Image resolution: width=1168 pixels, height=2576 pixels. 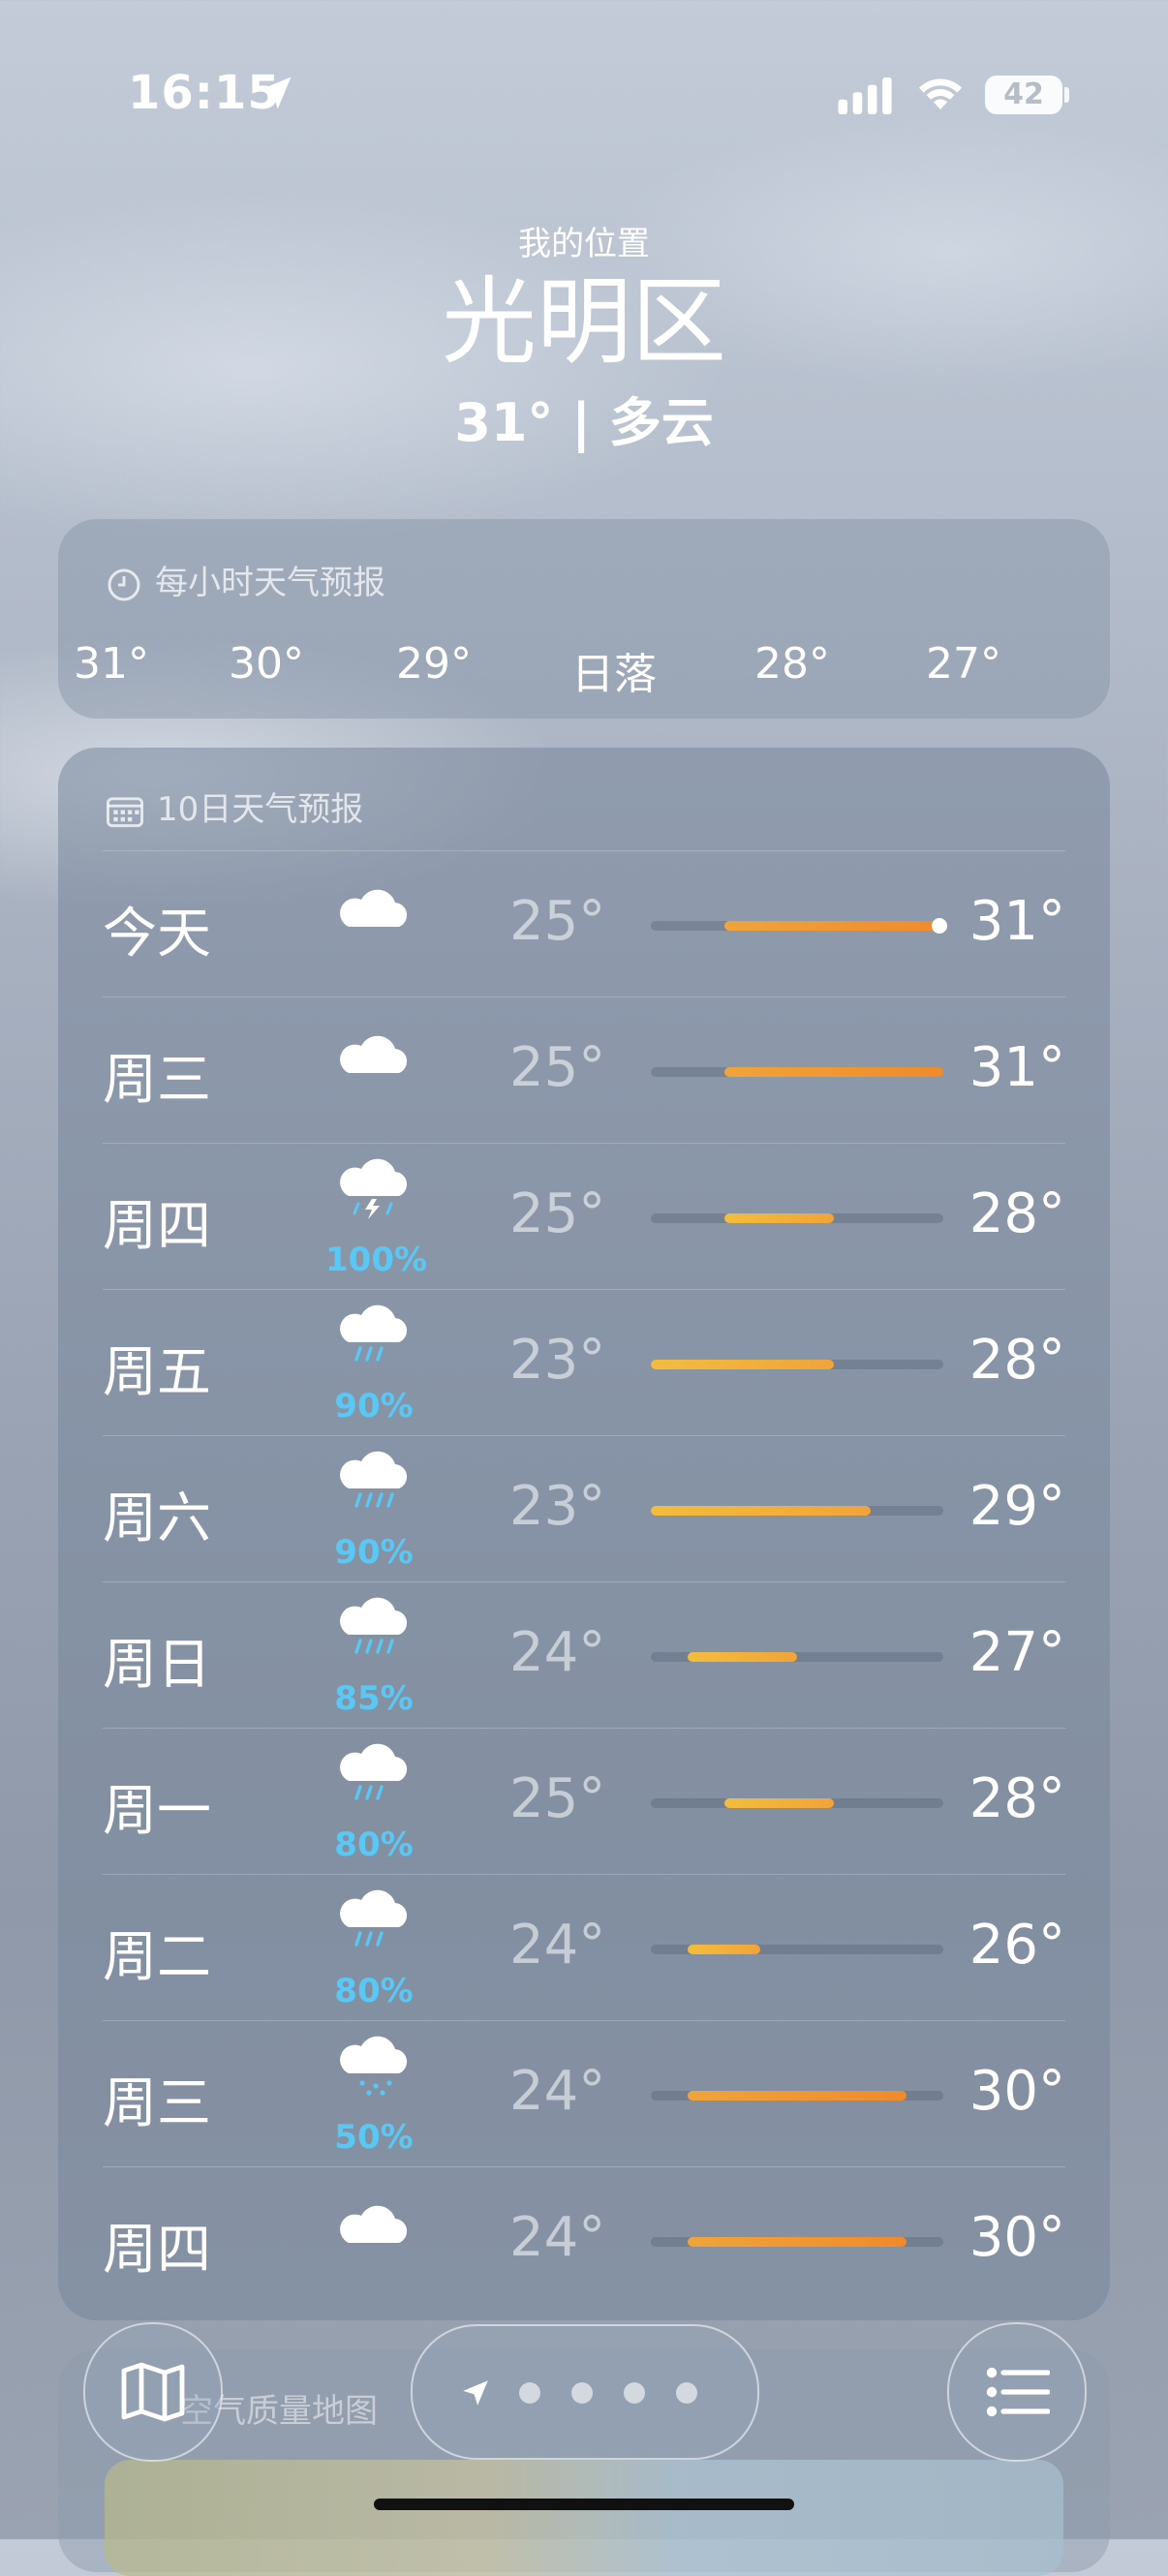 What do you see at coordinates (584, 2518) in the screenshot?
I see `air-quality-map-preview` at bounding box center [584, 2518].